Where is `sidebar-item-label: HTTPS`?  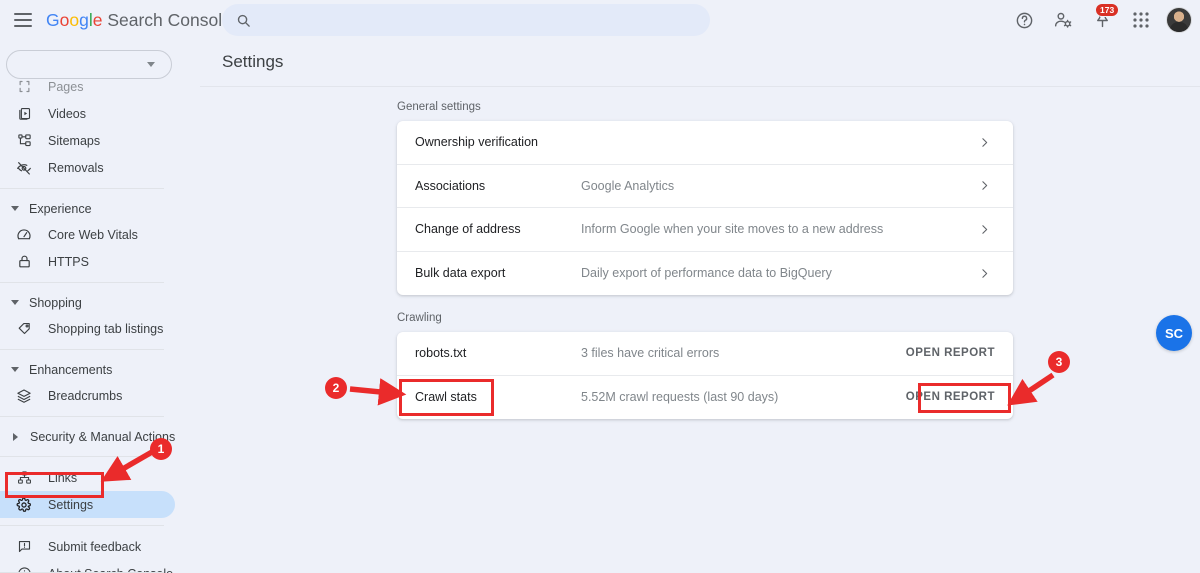 sidebar-item-label: HTTPS is located at coordinates (68, 261).